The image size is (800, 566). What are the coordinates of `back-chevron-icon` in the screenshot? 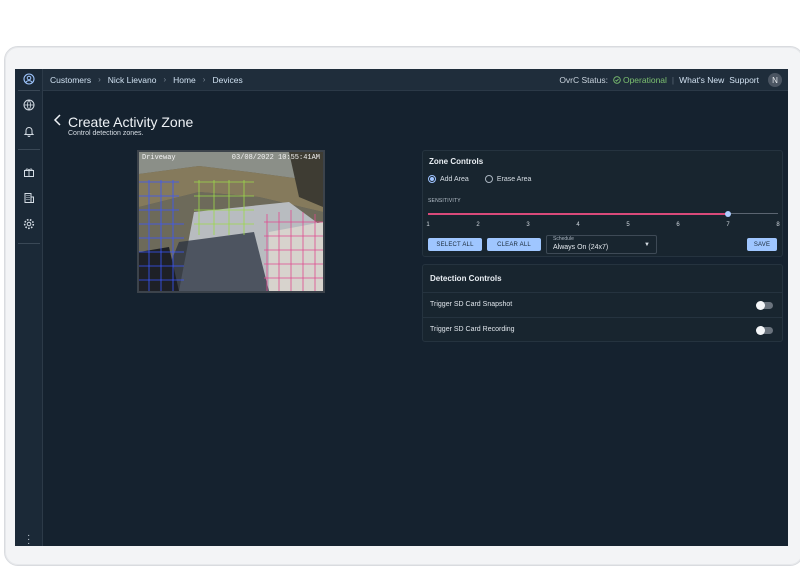 It's located at (57, 122).